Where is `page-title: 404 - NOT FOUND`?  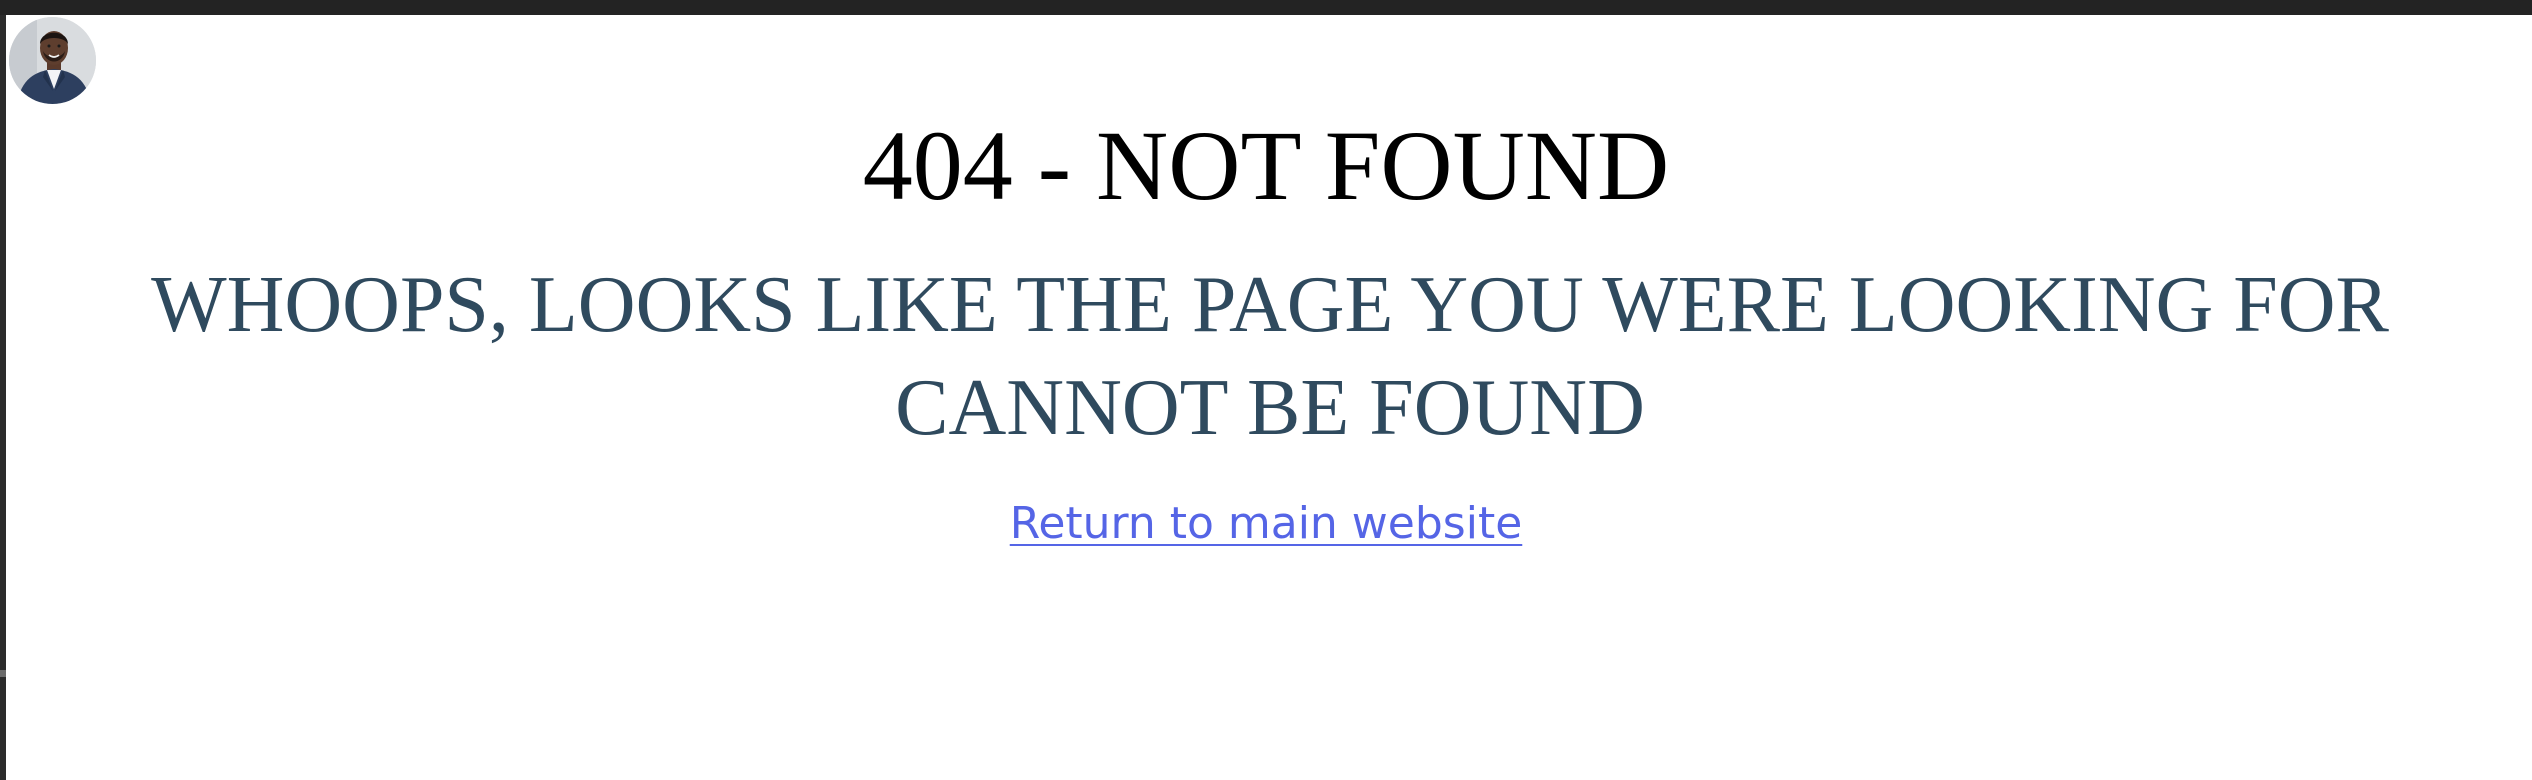 page-title: 404 - NOT FOUND is located at coordinates (1266, 165).